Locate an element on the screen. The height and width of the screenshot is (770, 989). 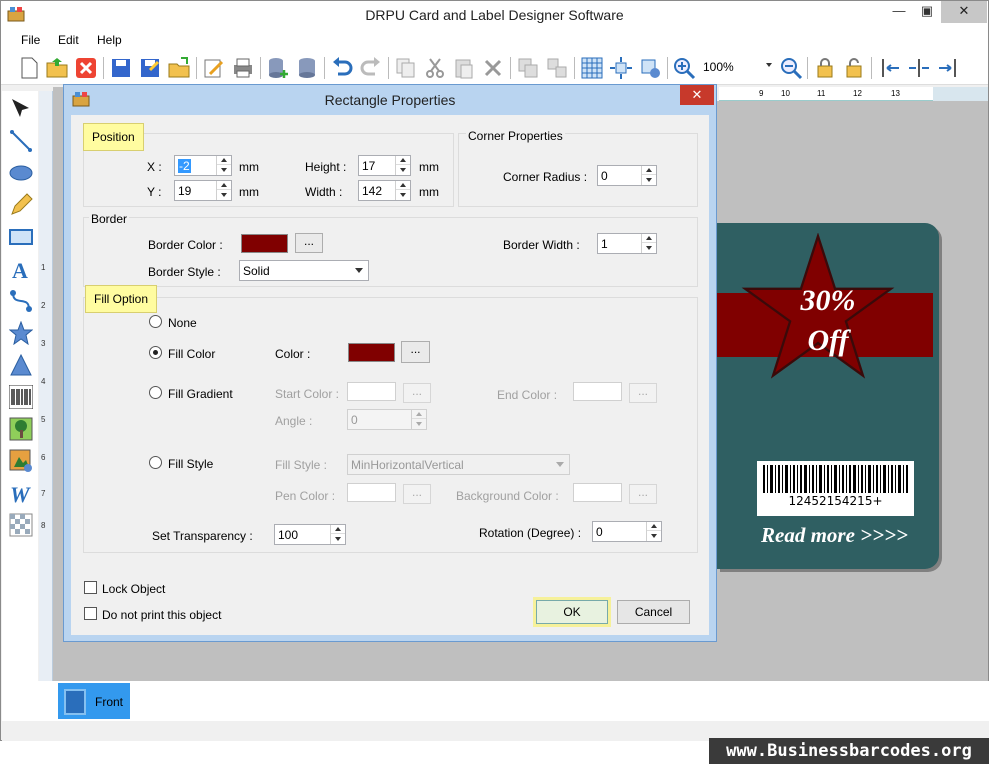
ungroup-icon is located at coordinates (557, 68).